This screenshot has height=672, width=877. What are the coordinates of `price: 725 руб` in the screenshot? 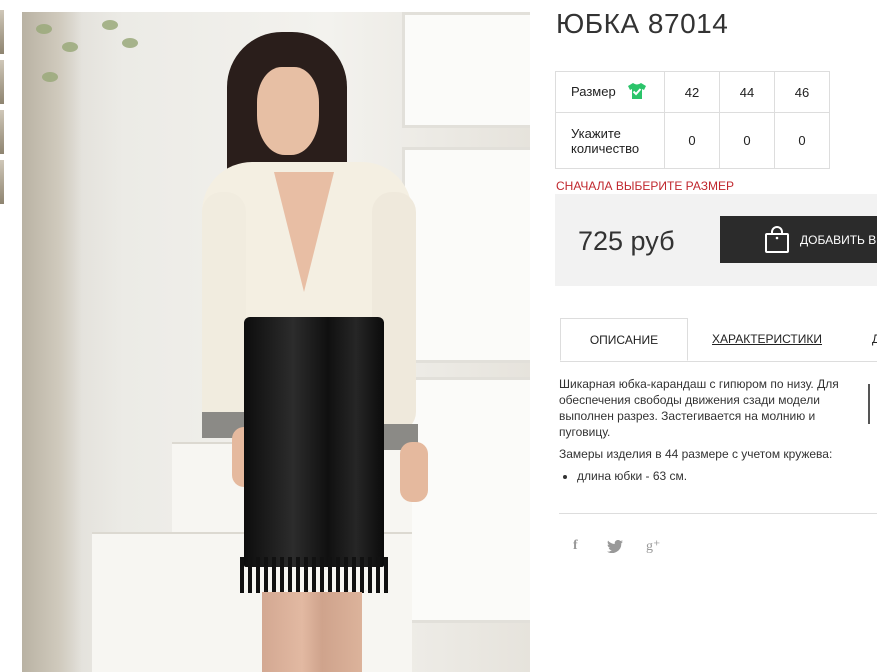 It's located at (626, 241).